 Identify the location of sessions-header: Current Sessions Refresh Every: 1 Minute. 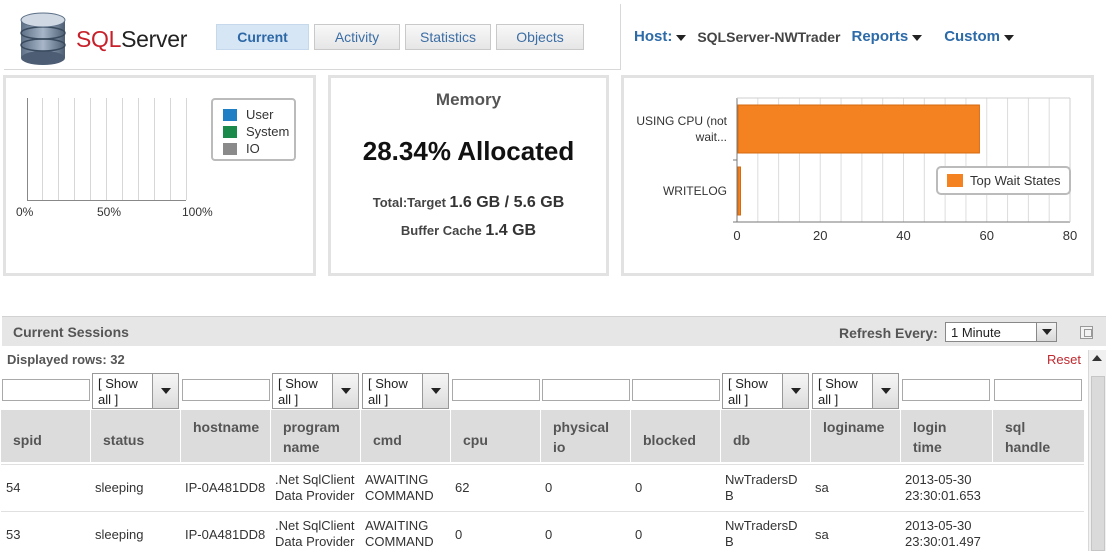
(554, 331).